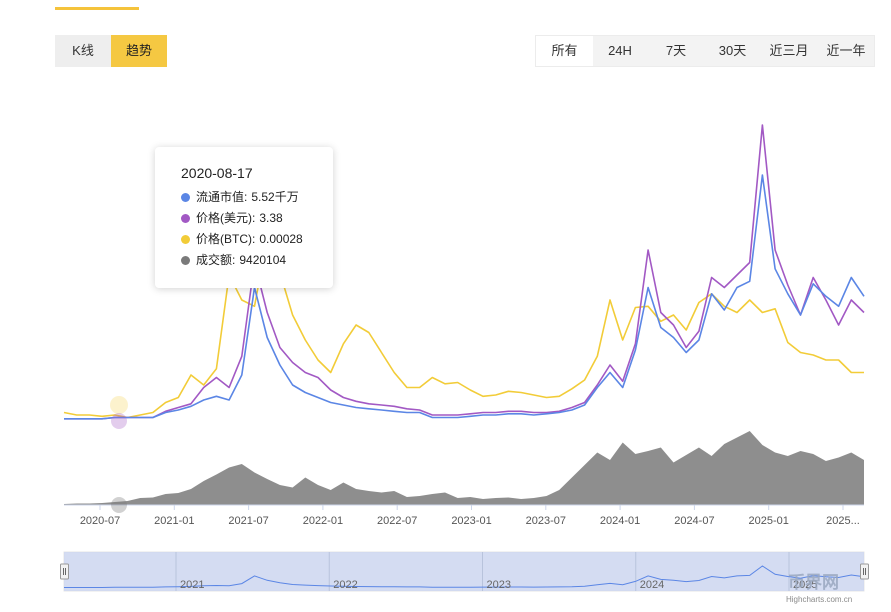 Image resolution: width=891 pixels, height=612 pixels. Describe the element at coordinates (620, 521) in the screenshot. I see `x-axis-tick-label: 2024-01` at that location.